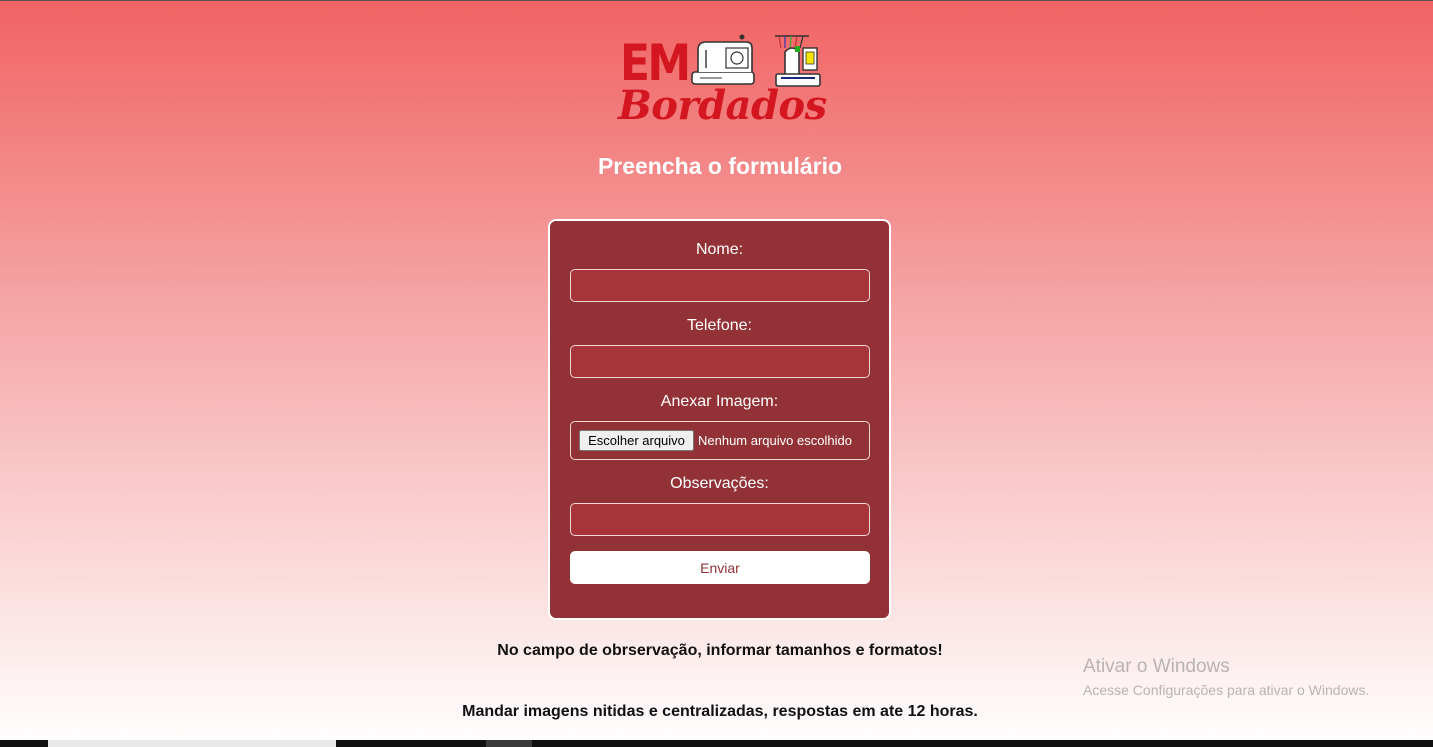  I want to click on taskbar-app-button, so click(509, 743).